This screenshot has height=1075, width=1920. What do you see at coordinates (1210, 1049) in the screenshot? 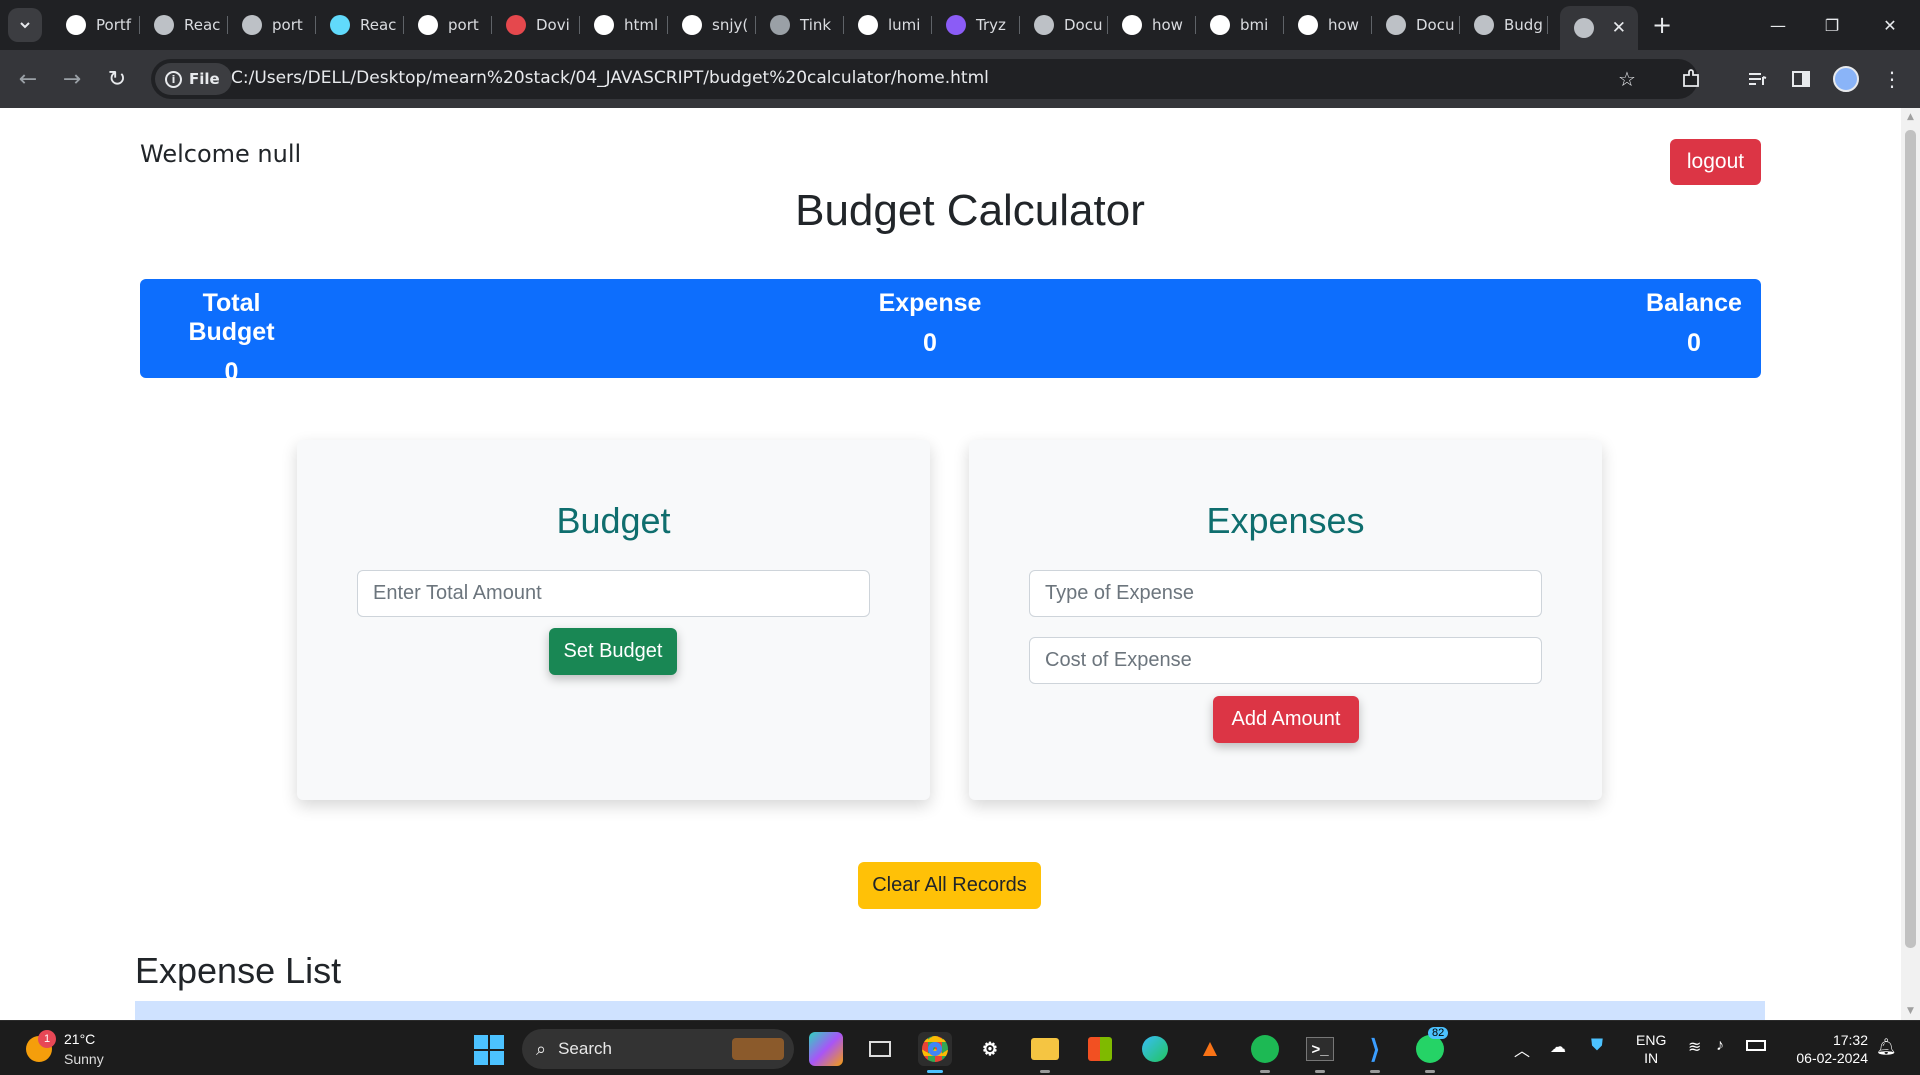
I see `vlc-icon: ▲` at bounding box center [1210, 1049].